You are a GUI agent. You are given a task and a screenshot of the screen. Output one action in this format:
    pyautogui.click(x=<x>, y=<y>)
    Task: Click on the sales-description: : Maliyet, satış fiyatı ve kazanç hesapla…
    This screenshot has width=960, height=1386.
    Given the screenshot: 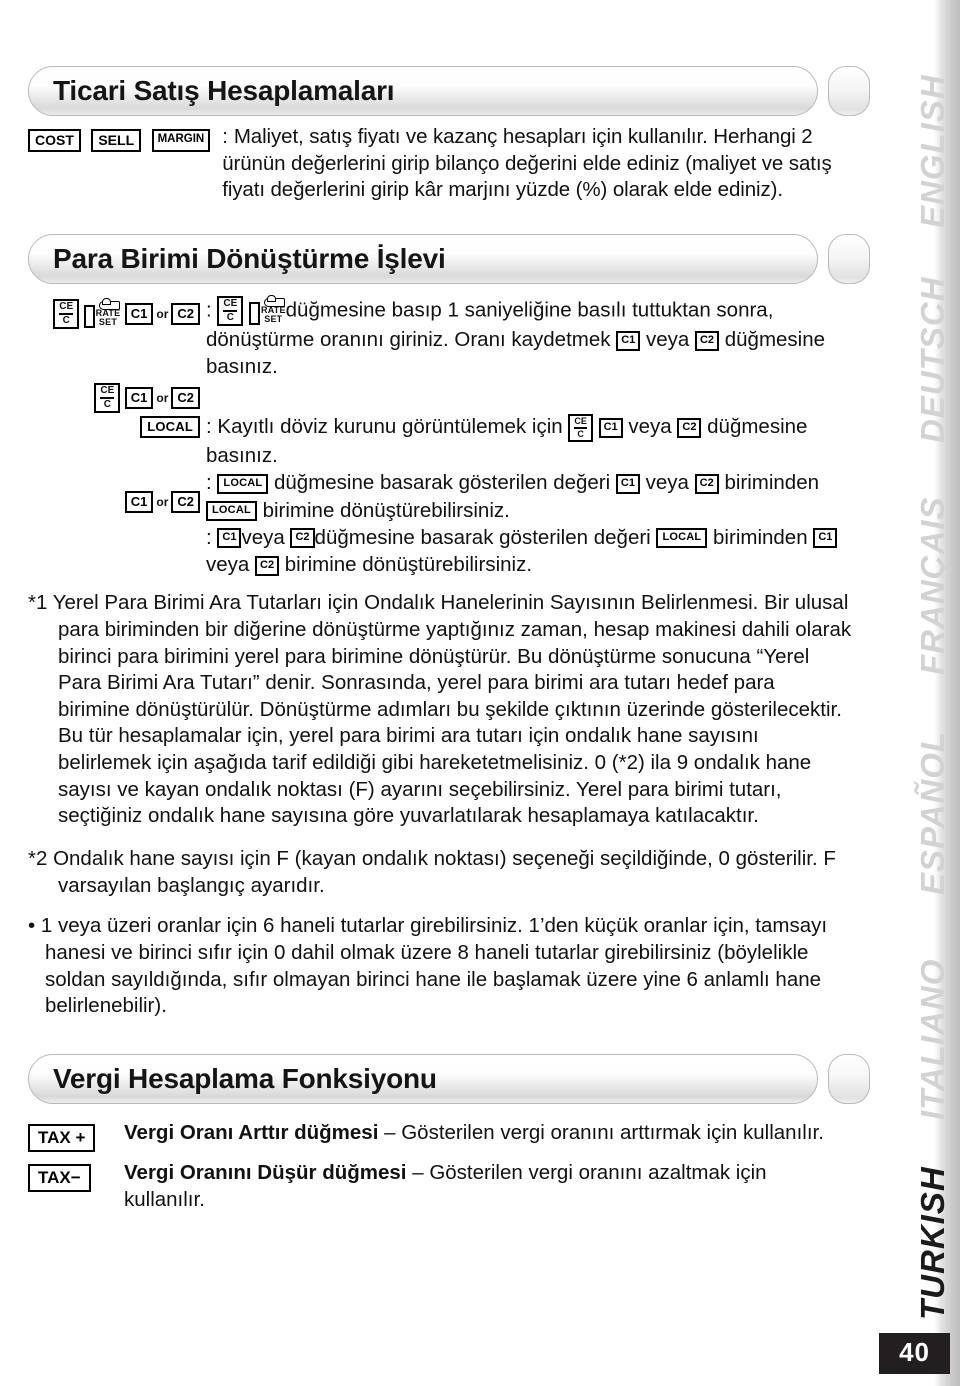 What is the action you would take?
    pyautogui.click(x=534, y=164)
    